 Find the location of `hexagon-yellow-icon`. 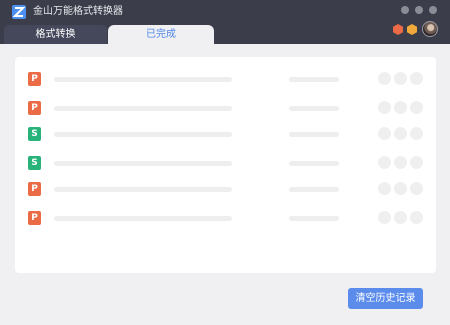

hexagon-yellow-icon is located at coordinates (412, 29).